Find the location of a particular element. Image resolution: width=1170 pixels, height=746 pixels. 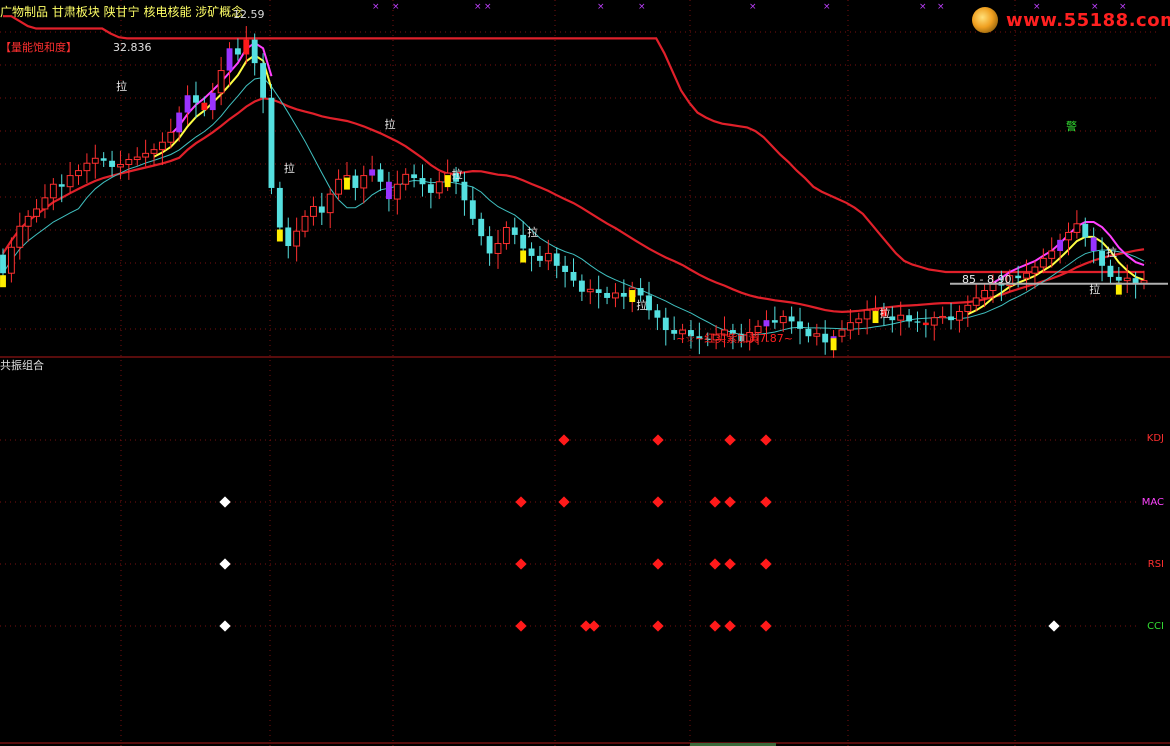

lower-panel-title: 共振组合 is located at coordinates (22, 365).